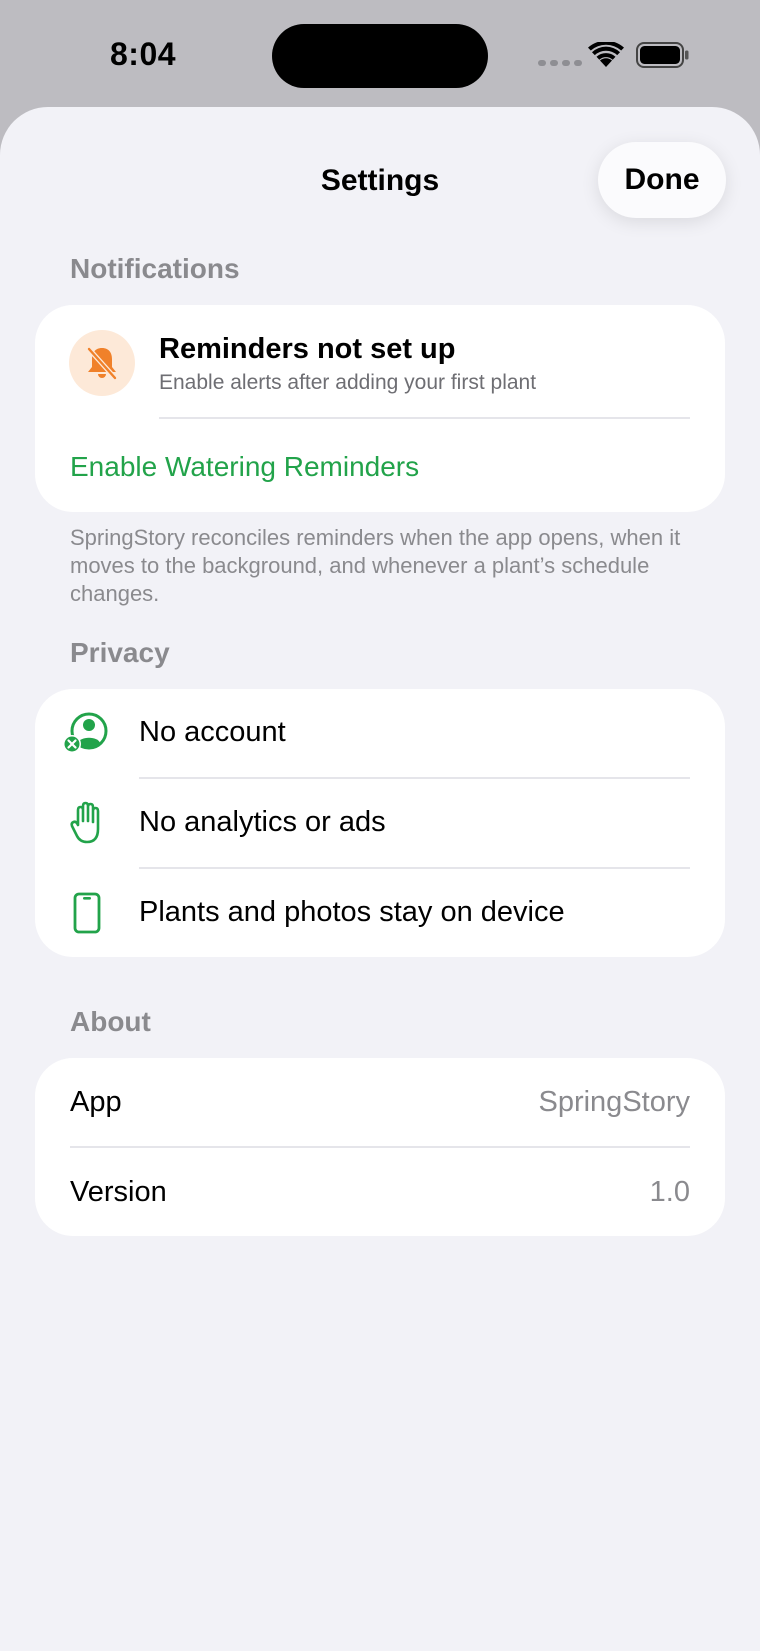 This screenshot has width=760, height=1651. I want to click on wifi-icon, so click(606, 54).